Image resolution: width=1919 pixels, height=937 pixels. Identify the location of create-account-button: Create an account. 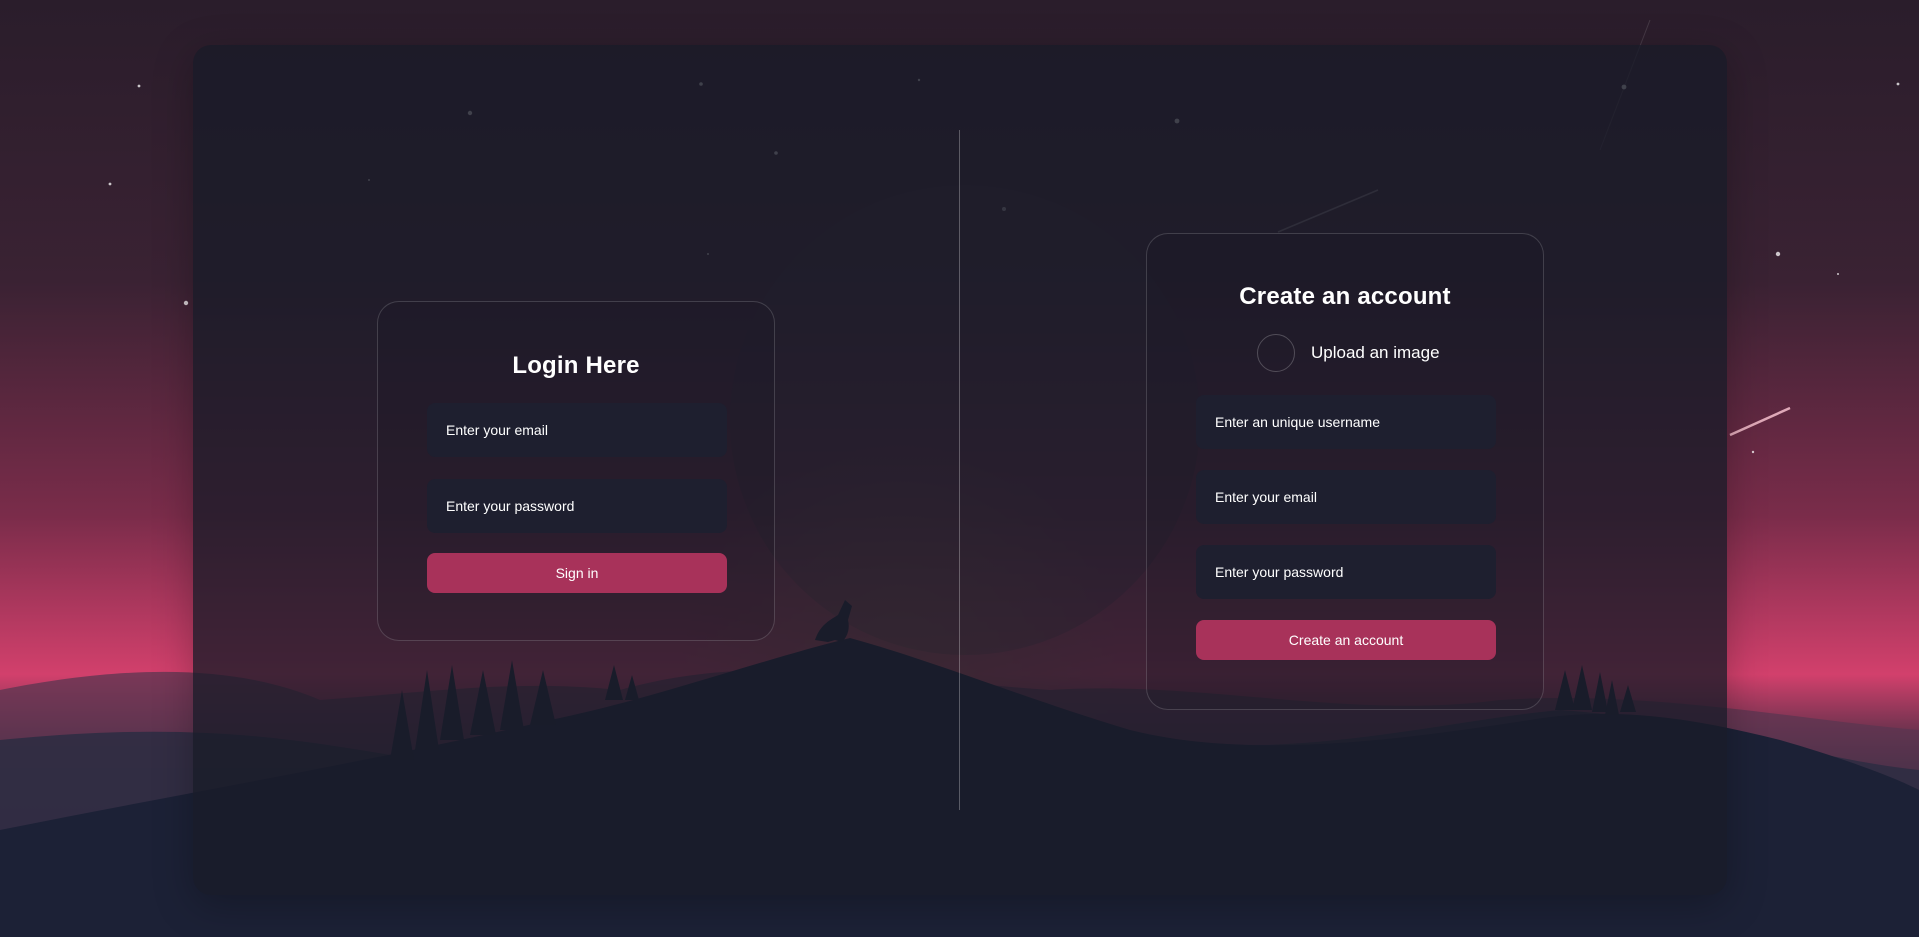
(1346, 640).